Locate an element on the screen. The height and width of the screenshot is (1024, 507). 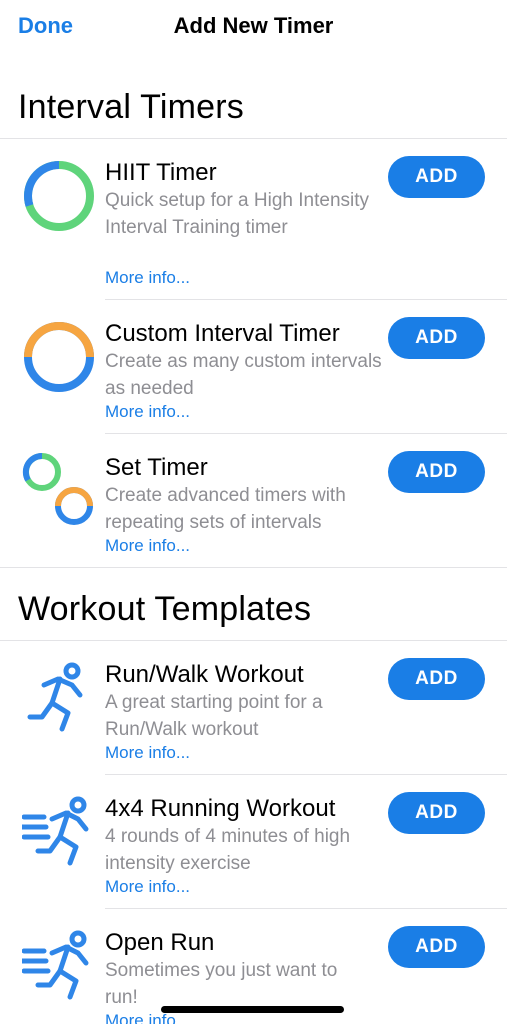
item-description: Sometimes you just want to run! is located at coordinates (221, 984).